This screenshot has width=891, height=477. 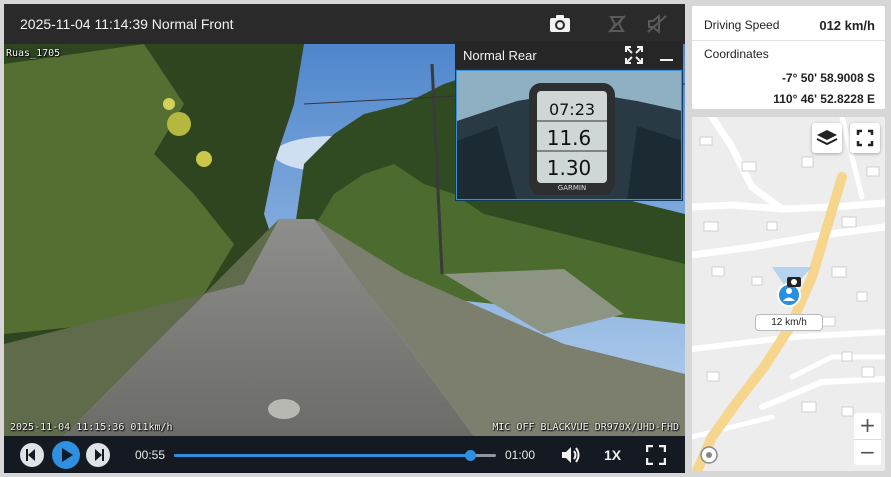 I want to click on layers-button, so click(x=827, y=138).